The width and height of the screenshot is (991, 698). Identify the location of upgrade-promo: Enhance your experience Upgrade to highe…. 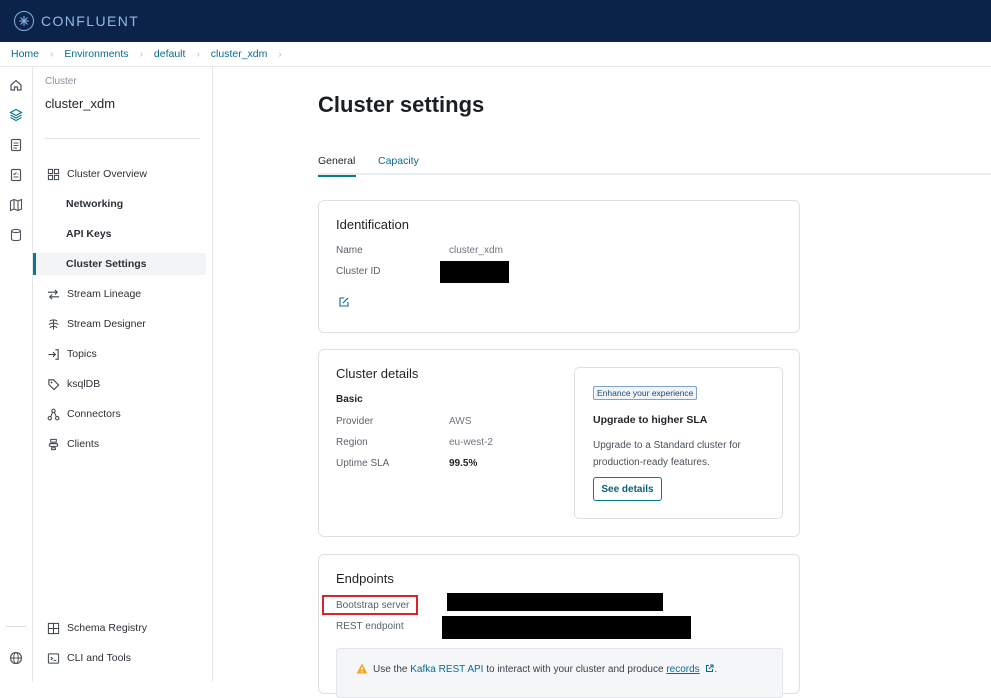
(678, 443).